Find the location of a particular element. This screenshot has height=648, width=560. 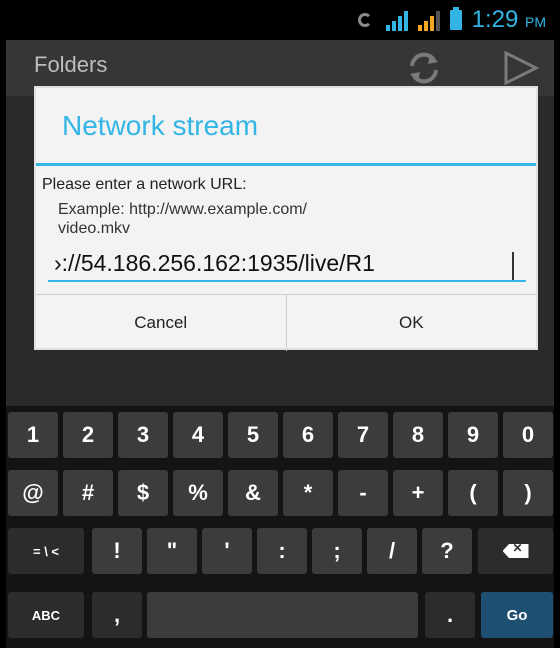

keyboard-row-numbers: 1 2 3 4 5 6 7 8 9 0 is located at coordinates (280, 437).